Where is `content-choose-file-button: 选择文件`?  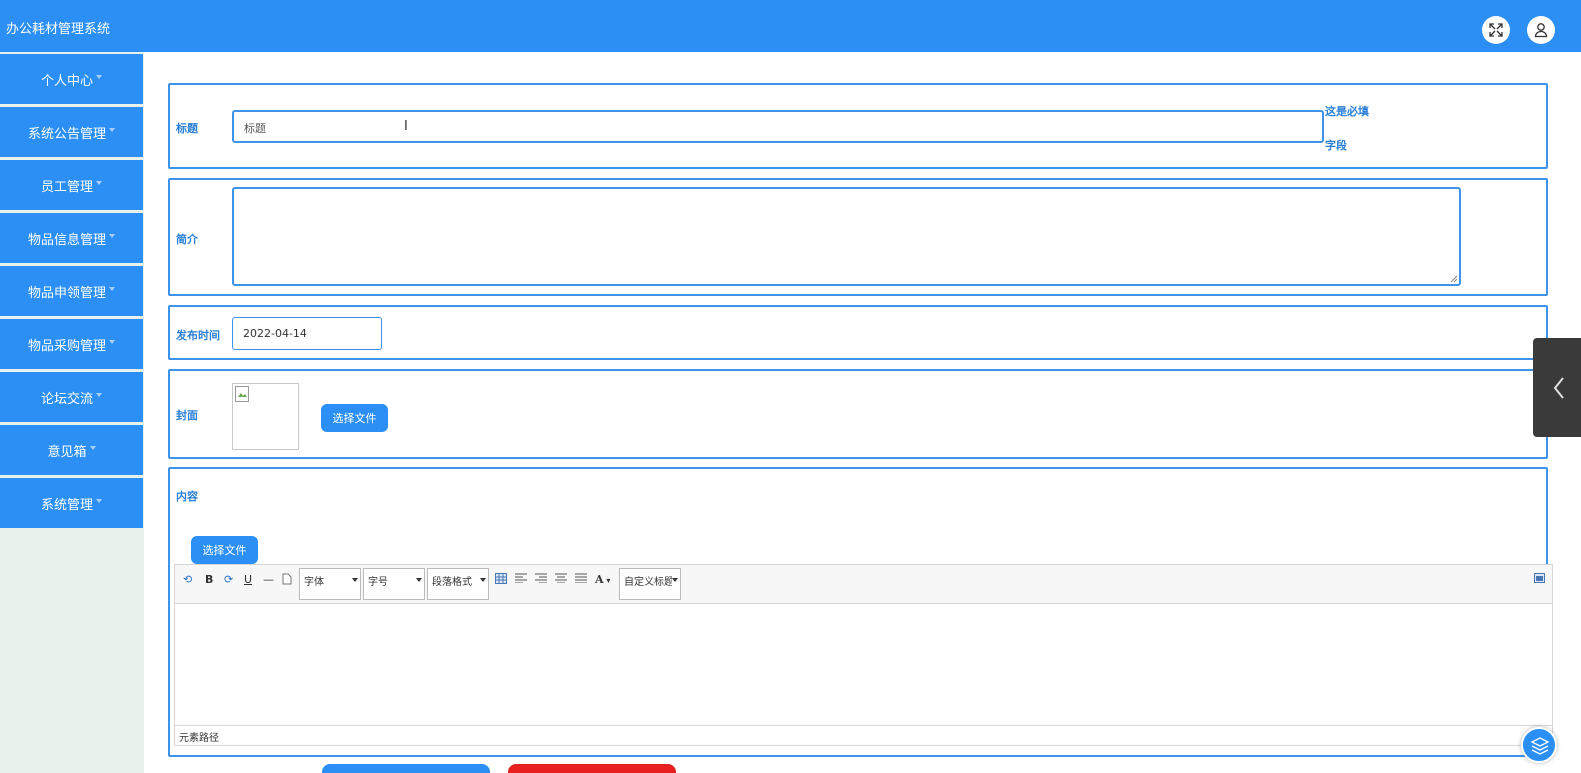
content-choose-file-button: 选择文件 is located at coordinates (224, 550).